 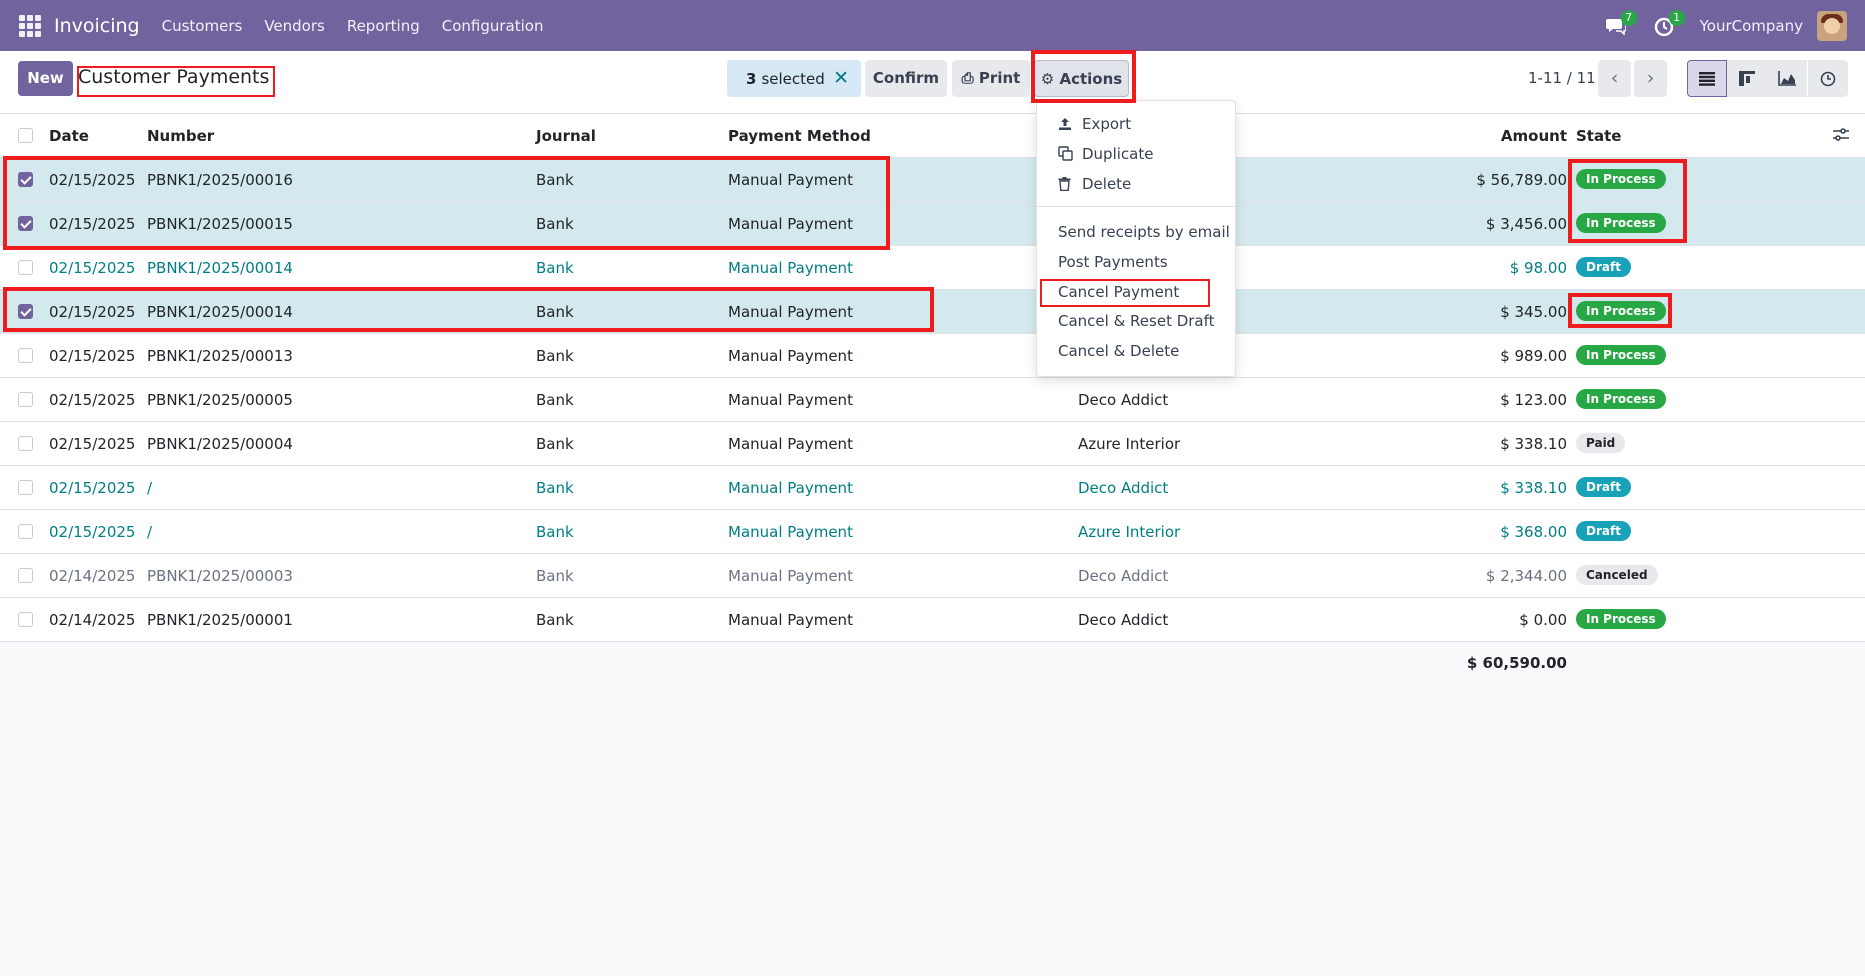 What do you see at coordinates (30, 25) in the screenshot?
I see `apps-menu-icon` at bounding box center [30, 25].